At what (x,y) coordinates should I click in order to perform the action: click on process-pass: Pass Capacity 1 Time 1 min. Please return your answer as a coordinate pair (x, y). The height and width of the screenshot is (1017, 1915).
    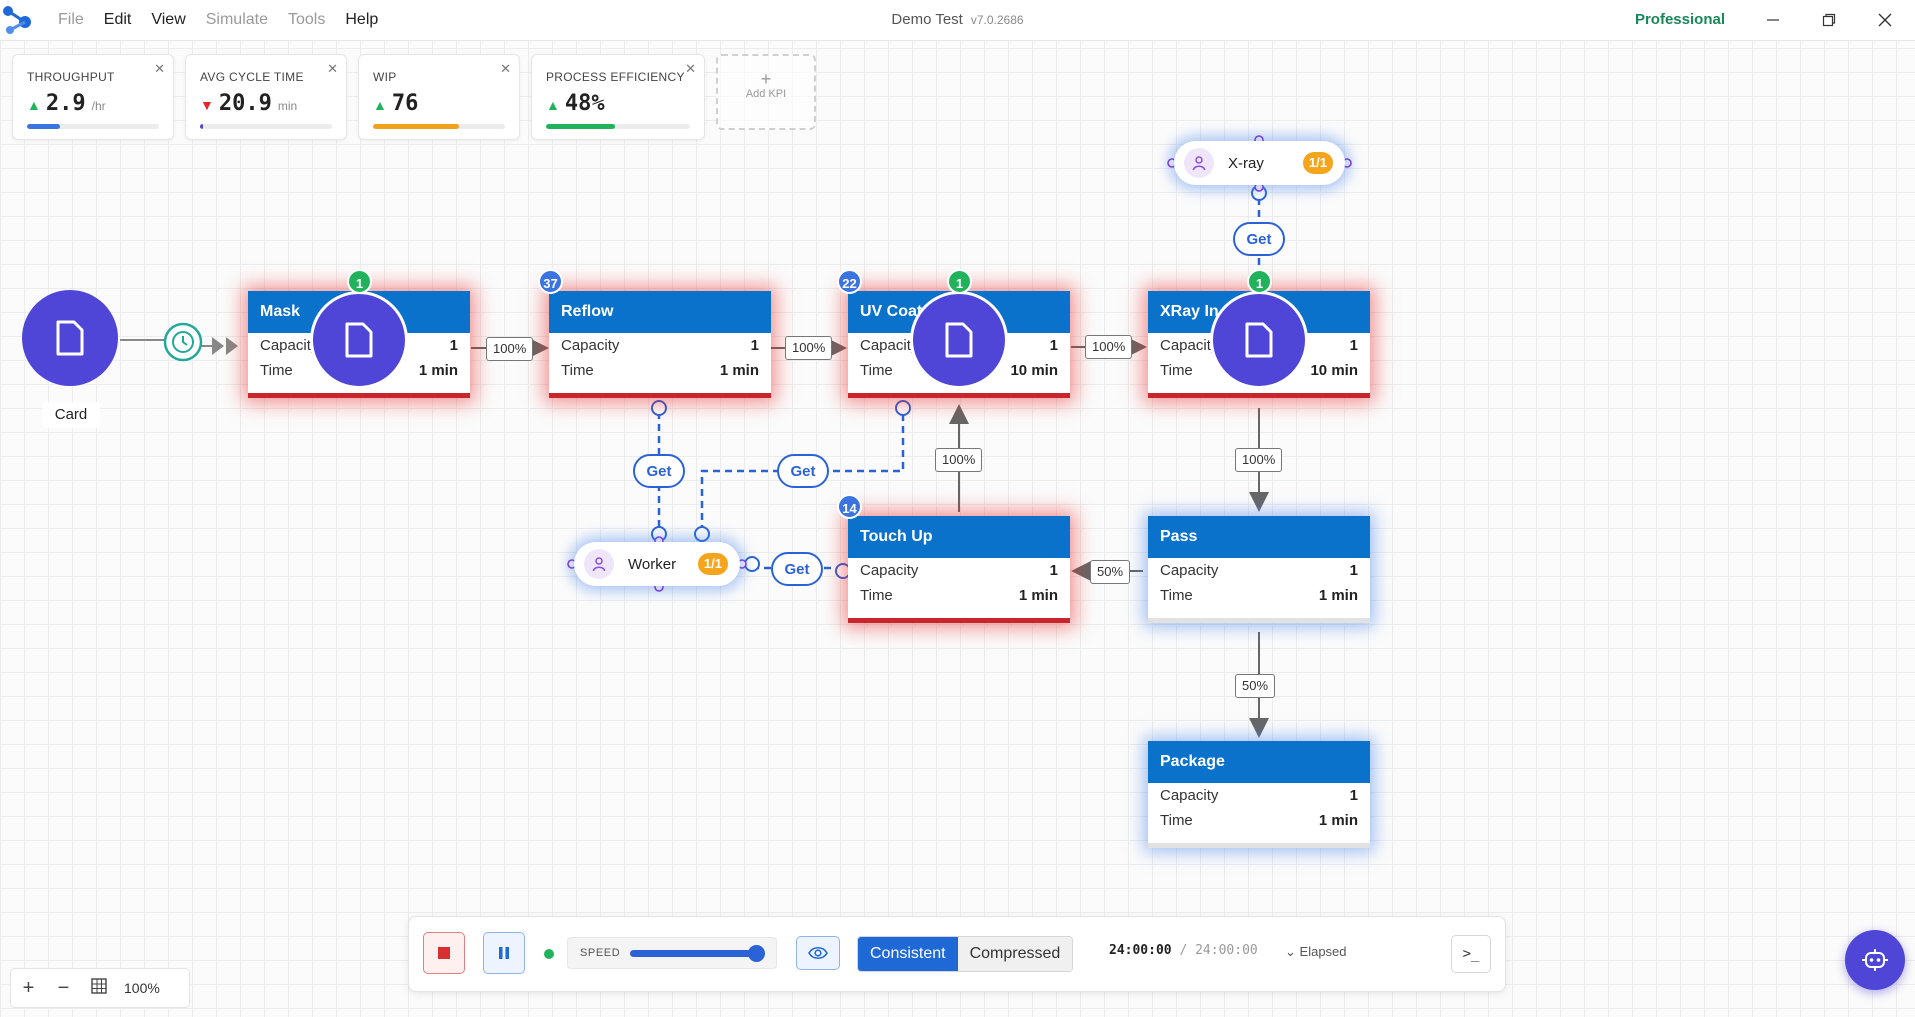
    Looking at the image, I should click on (1259, 569).